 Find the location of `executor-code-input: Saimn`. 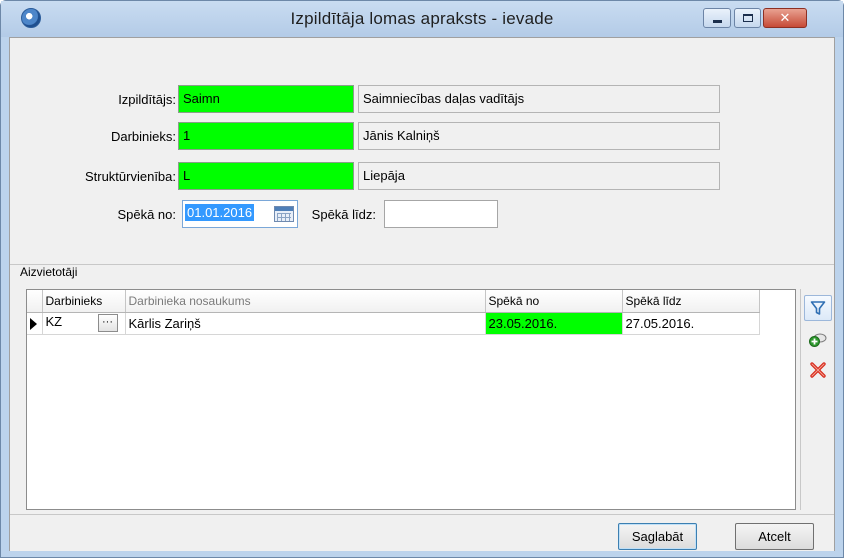

executor-code-input: Saimn is located at coordinates (266, 99).